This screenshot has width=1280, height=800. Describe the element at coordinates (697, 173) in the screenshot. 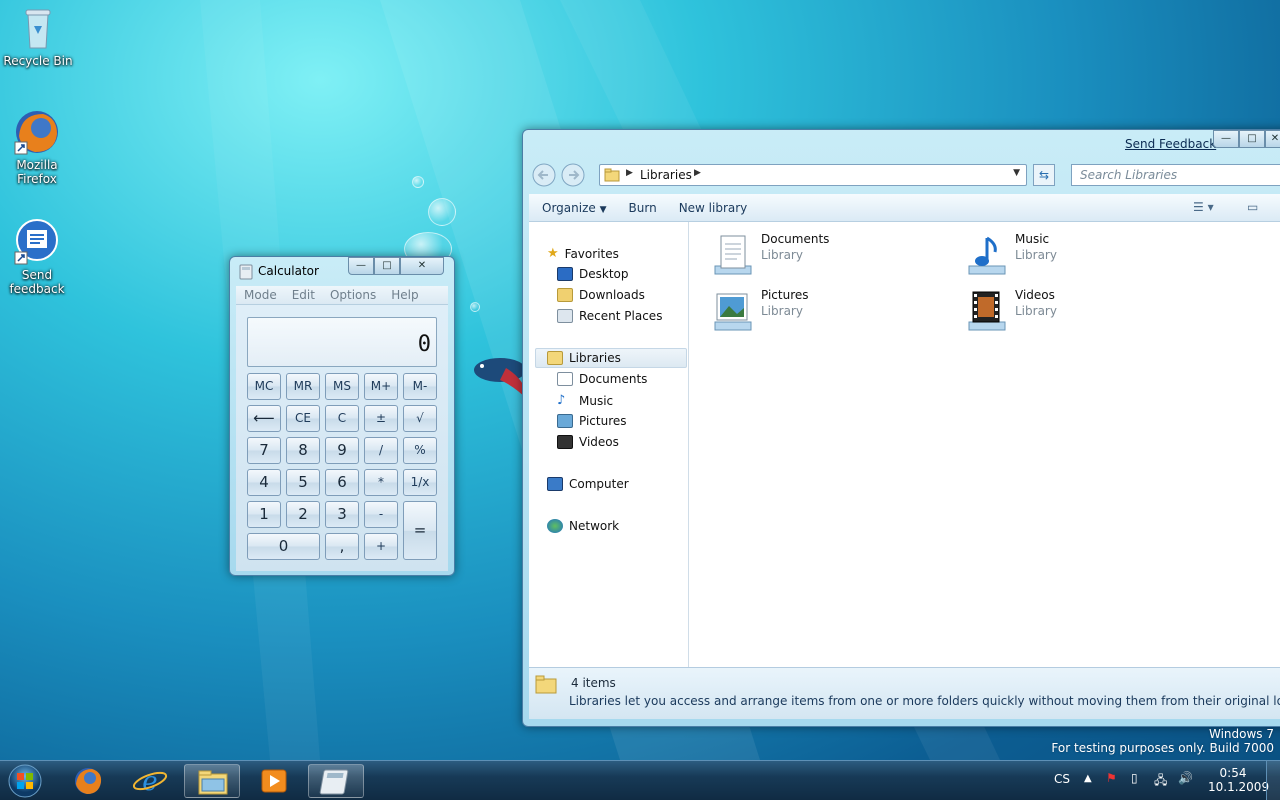

I see `breadcrumb-arrow-icon: ▶` at that location.